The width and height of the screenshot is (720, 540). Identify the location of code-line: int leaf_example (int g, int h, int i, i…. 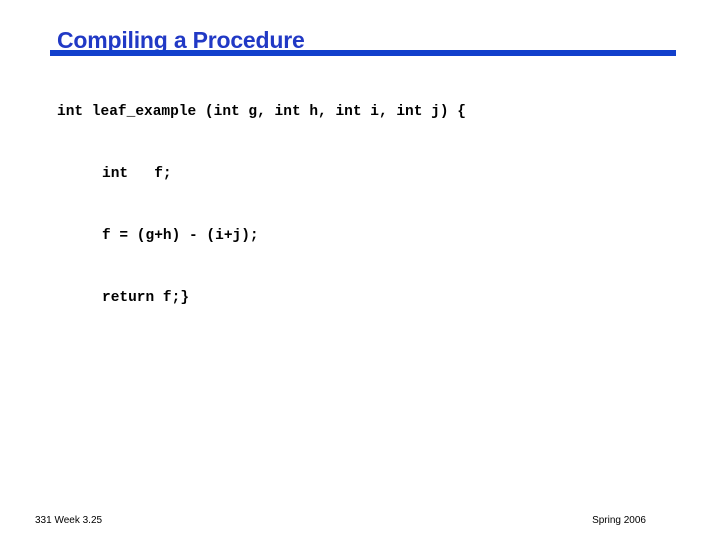
(261, 112).